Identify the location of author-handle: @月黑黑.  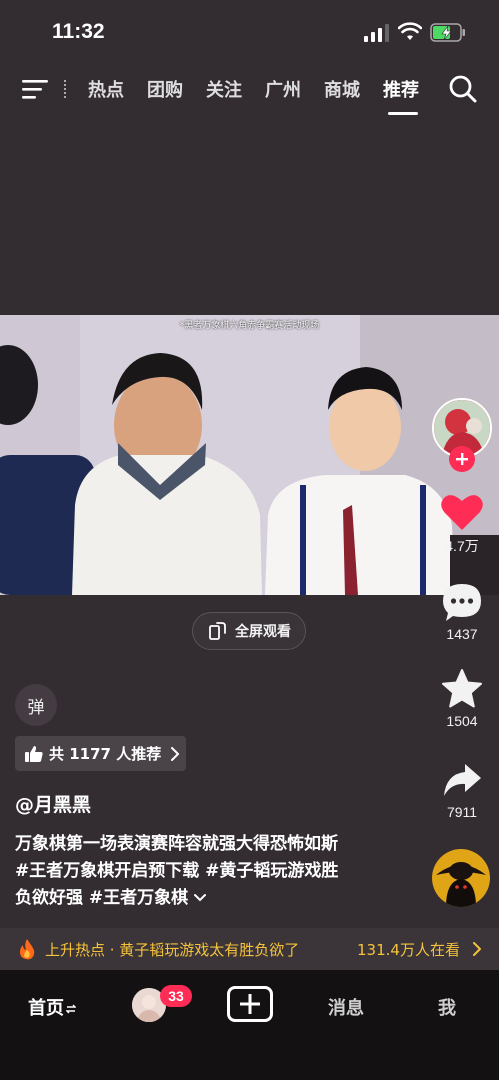
(53, 803).